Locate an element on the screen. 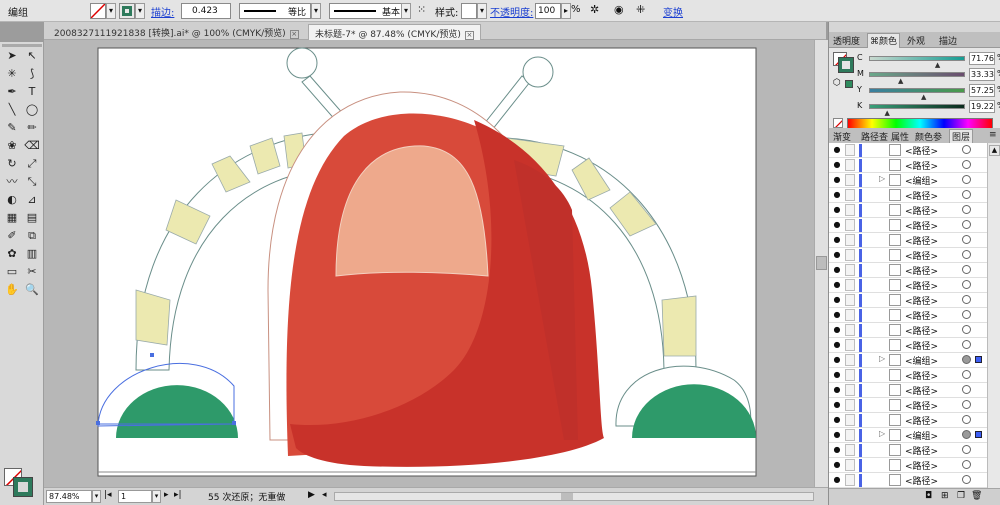 This screenshot has width=1000, height=505. free-transform-tool: ⤡ is located at coordinates (32, 182).